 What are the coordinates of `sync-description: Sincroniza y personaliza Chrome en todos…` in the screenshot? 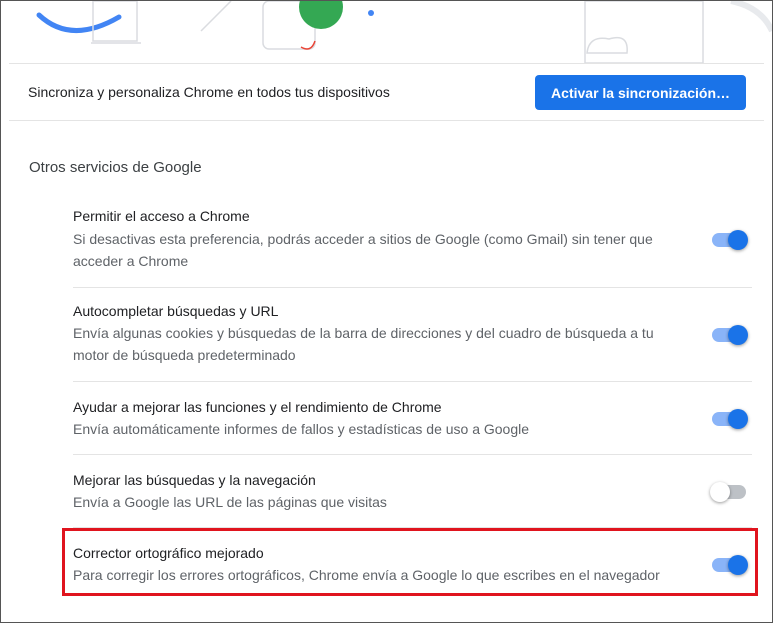 It's located at (209, 92).